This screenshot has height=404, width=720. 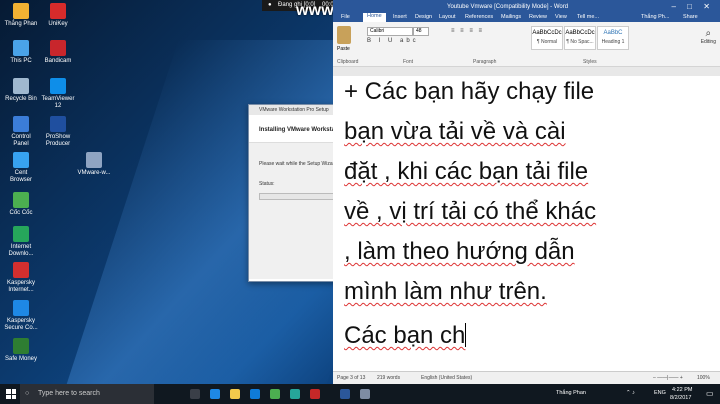 I want to click on font-size-box: 48, so click(x=421, y=31).